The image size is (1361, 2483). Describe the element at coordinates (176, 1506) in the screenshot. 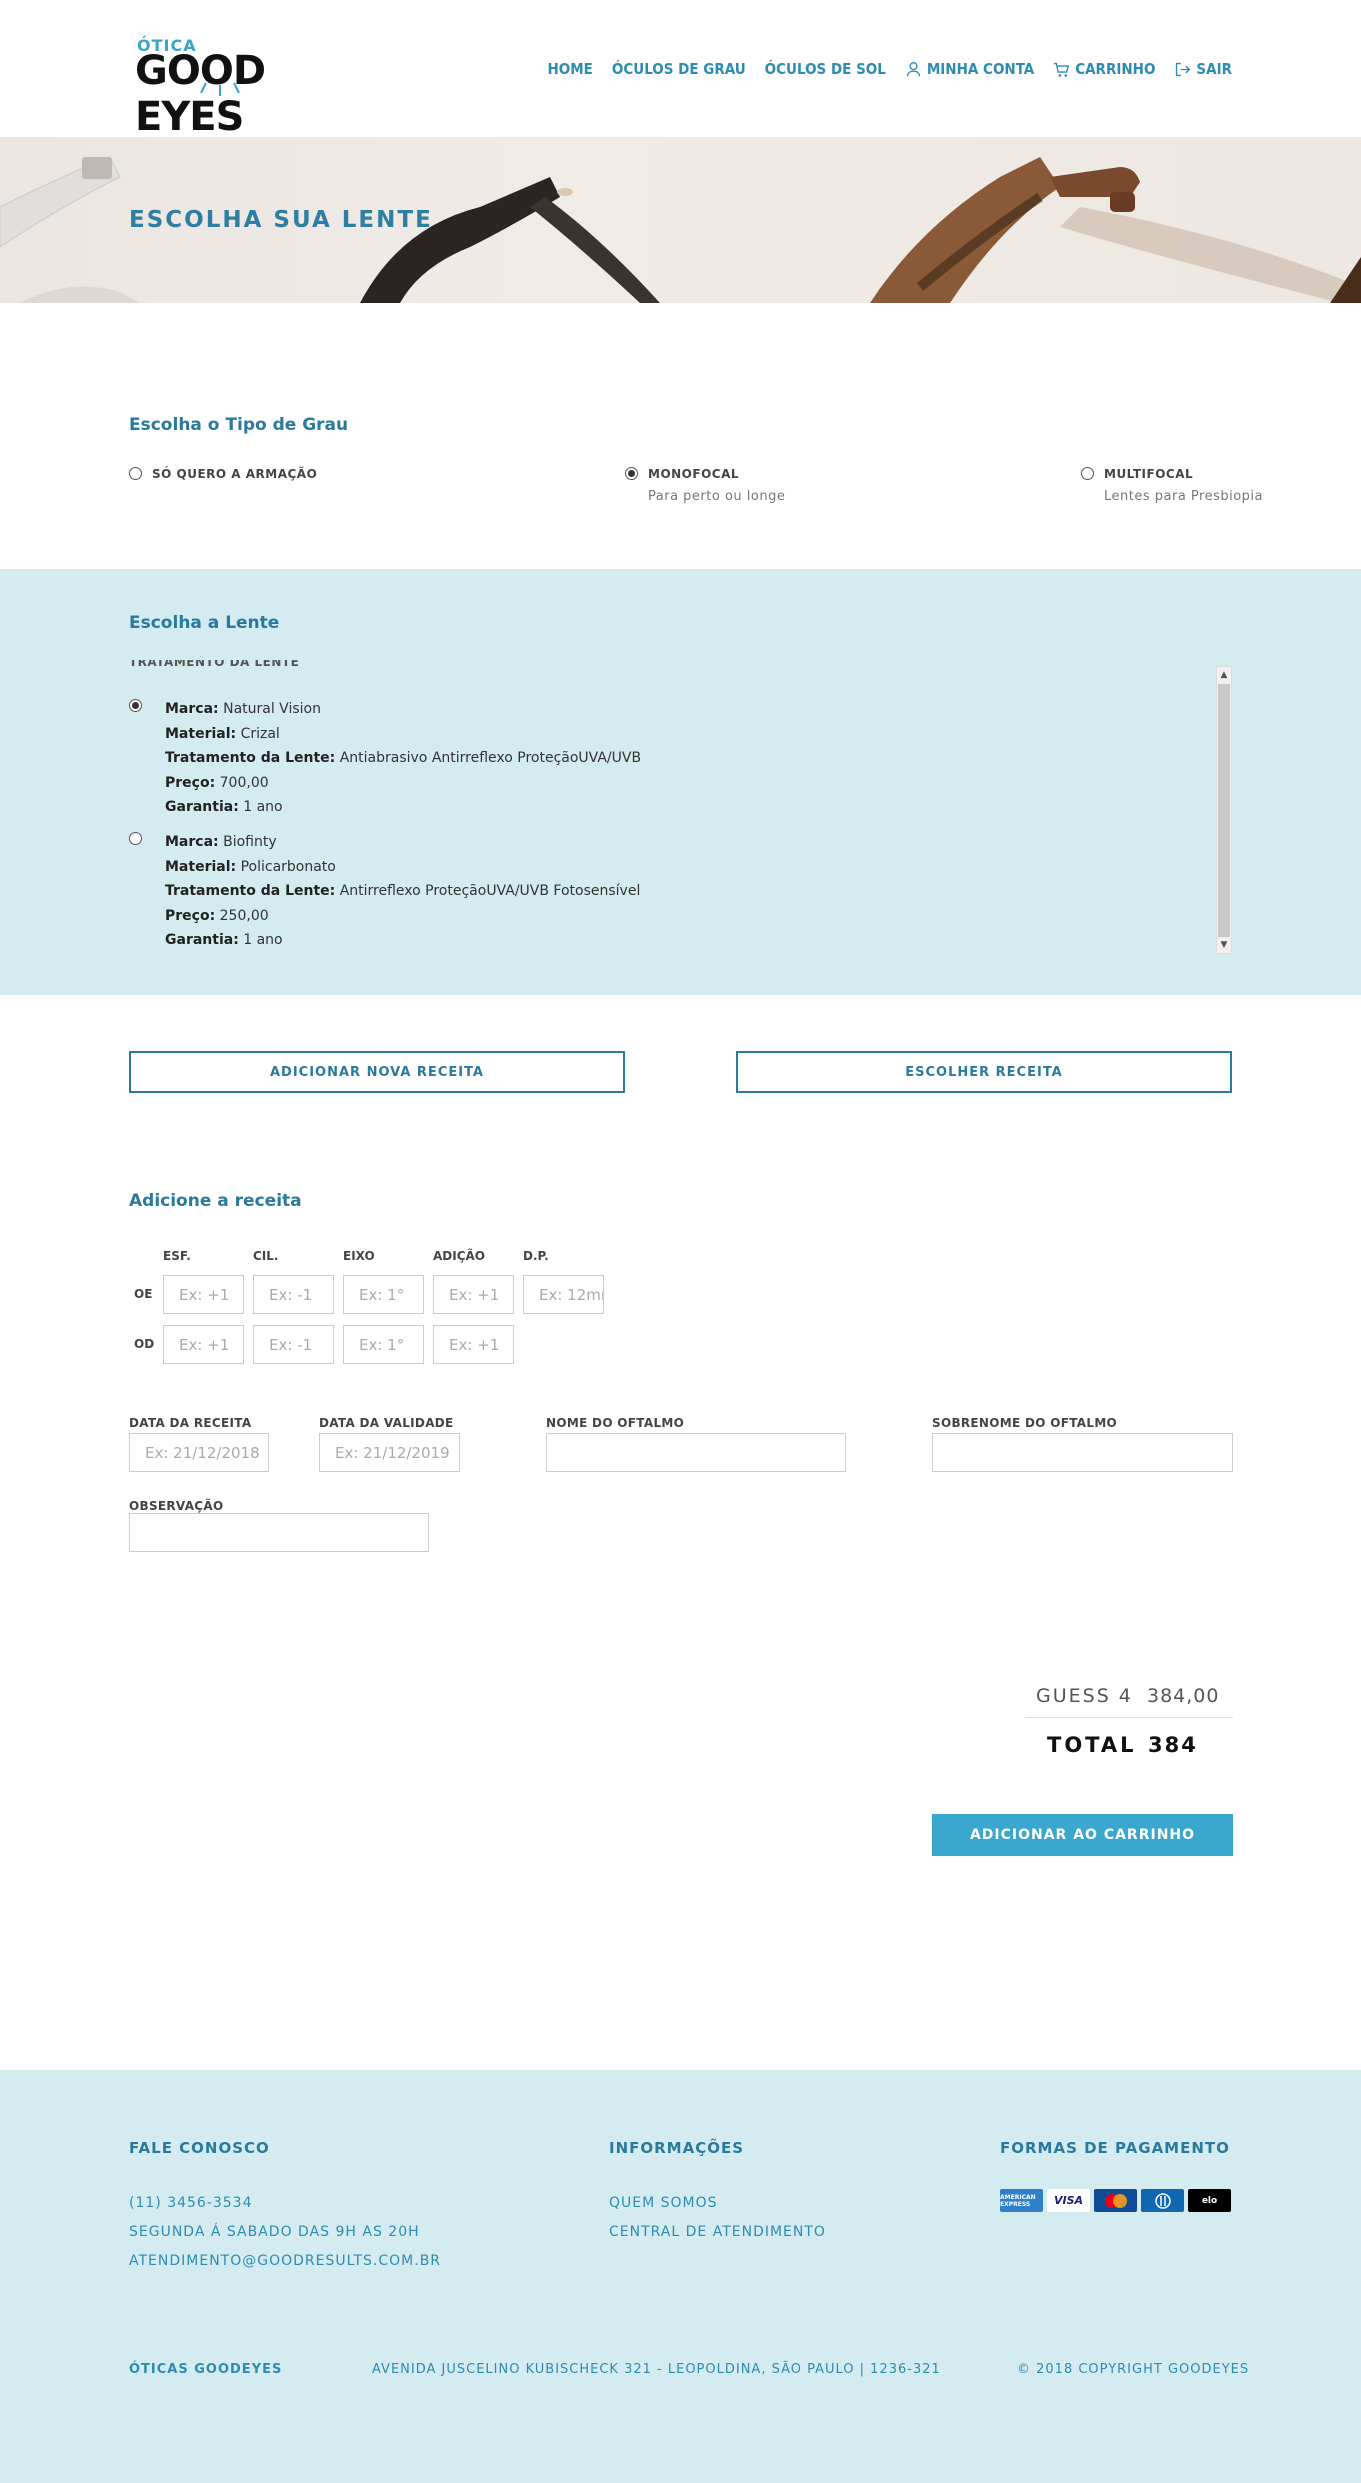

I see `note-label: OBSERVAÇÃO` at that location.